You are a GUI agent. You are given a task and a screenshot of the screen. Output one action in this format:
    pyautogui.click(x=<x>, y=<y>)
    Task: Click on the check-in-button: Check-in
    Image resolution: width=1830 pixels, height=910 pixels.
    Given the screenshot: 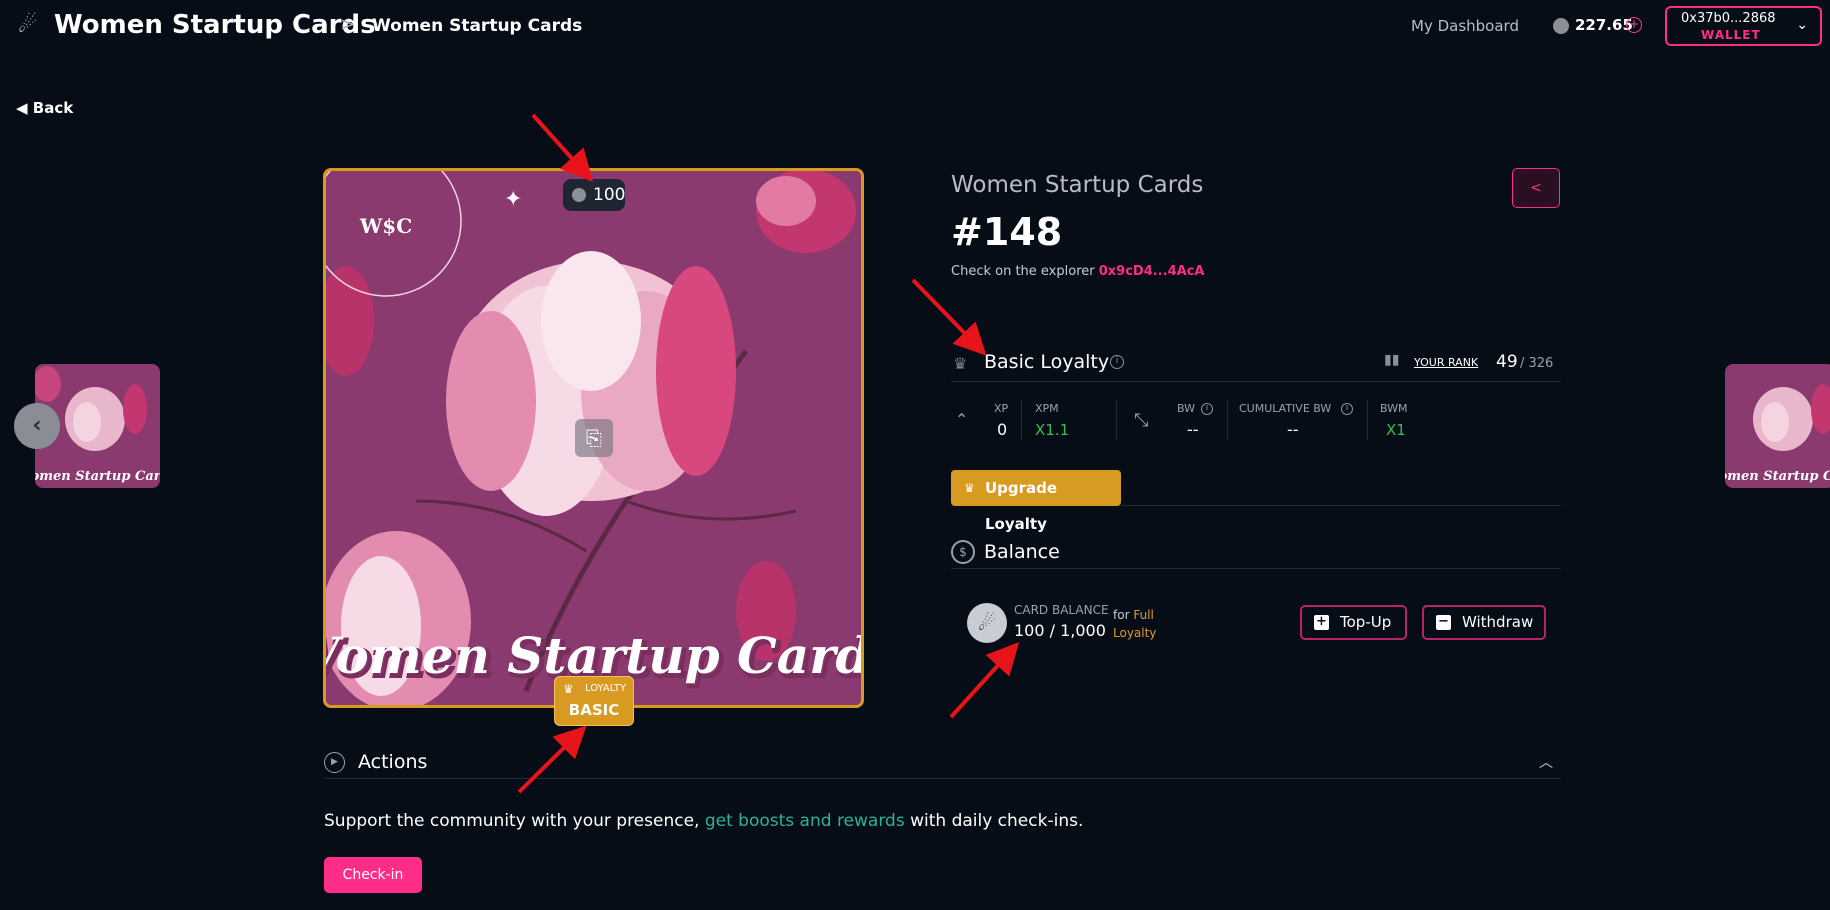 What is the action you would take?
    pyautogui.click(x=373, y=875)
    